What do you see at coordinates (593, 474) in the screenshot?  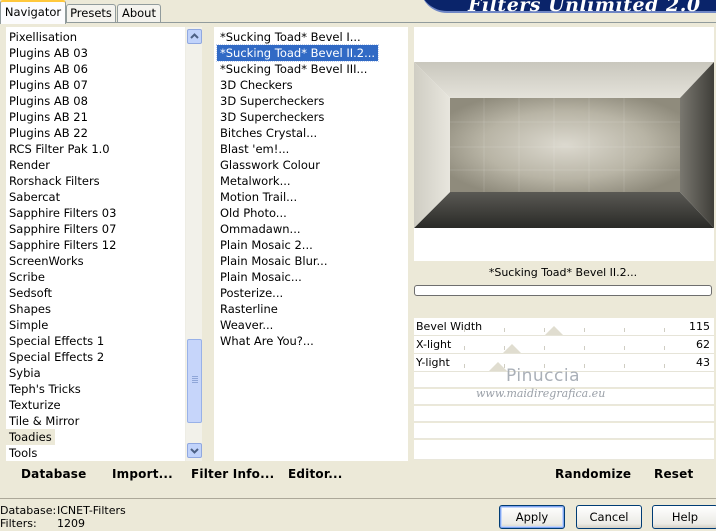 I see `randomize-button: Randomize` at bounding box center [593, 474].